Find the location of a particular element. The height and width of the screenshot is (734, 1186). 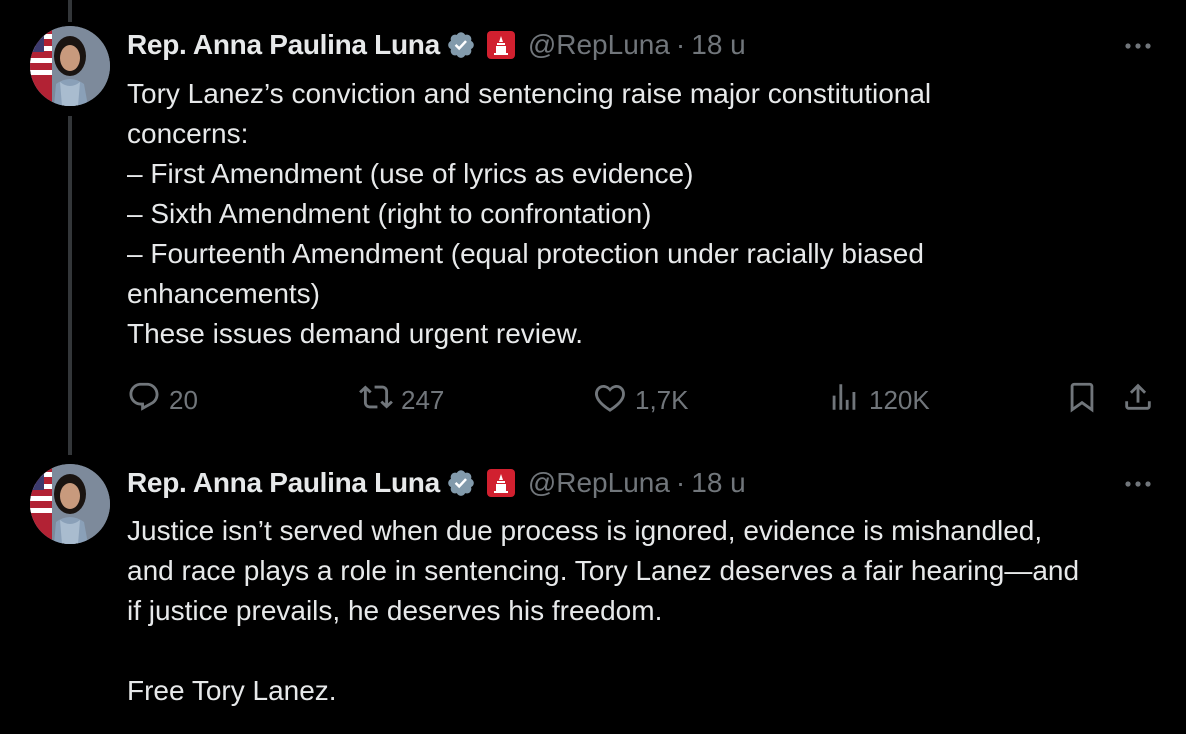

views-icon is located at coordinates (848, 400).